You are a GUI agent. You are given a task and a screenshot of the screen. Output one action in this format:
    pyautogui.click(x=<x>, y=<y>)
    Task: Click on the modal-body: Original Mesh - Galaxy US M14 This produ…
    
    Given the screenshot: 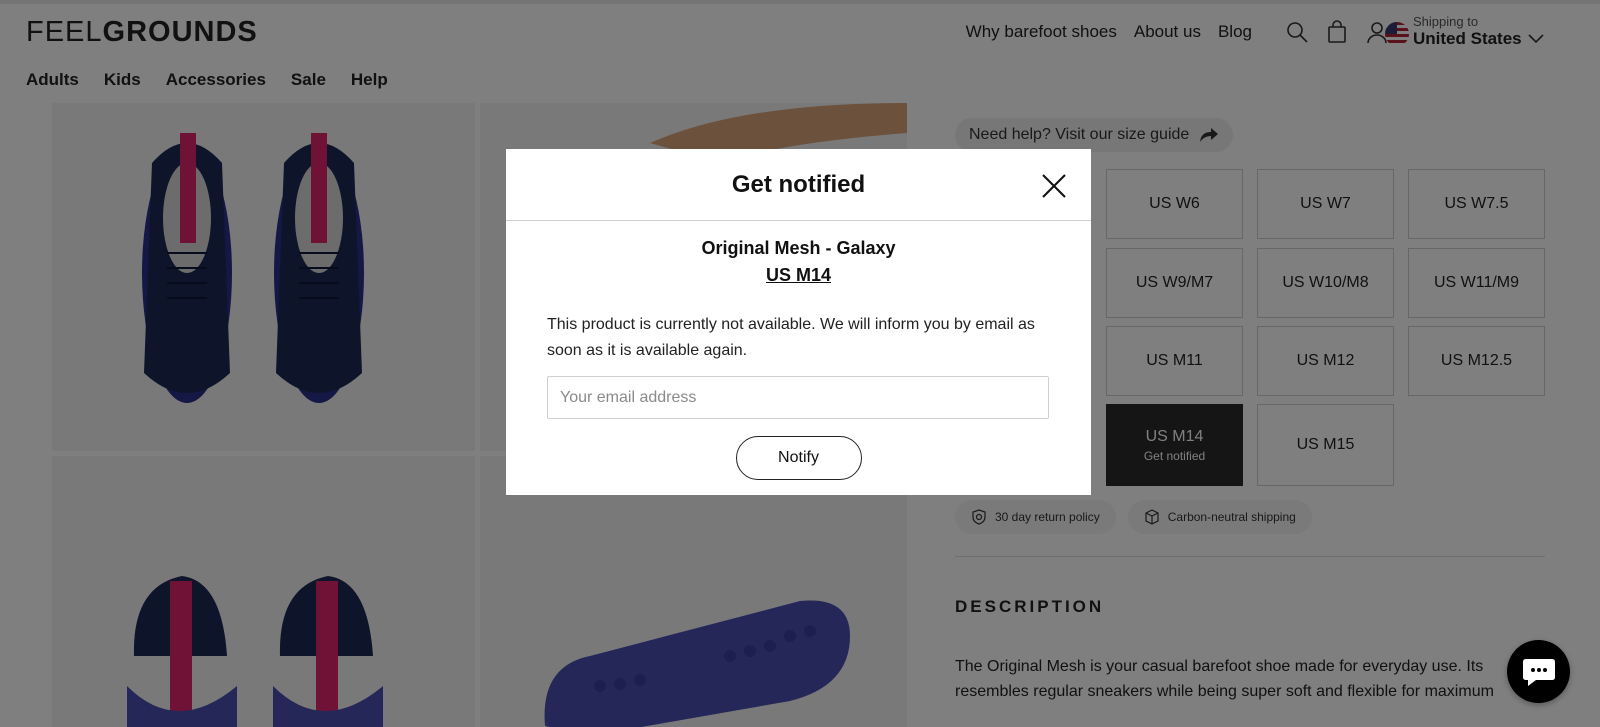 What is the action you would take?
    pyautogui.click(x=798, y=350)
    